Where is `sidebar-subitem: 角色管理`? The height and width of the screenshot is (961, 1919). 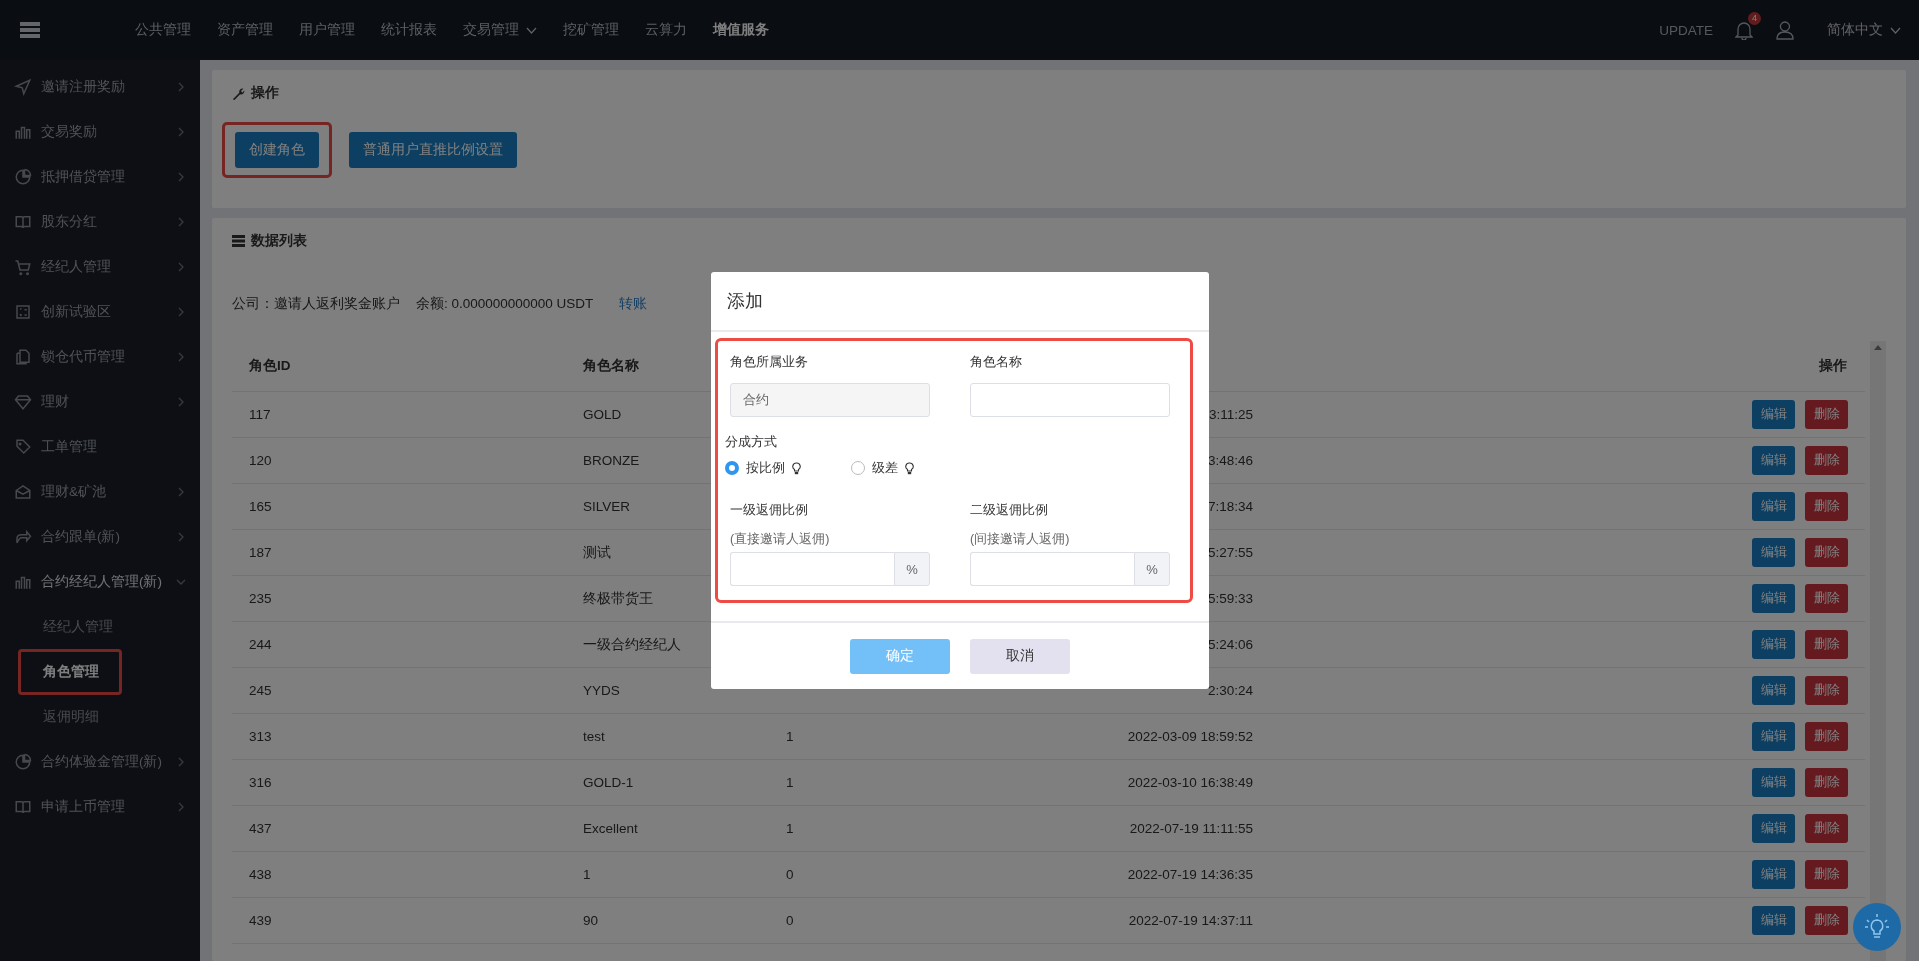 sidebar-subitem: 角色管理 is located at coordinates (70, 671).